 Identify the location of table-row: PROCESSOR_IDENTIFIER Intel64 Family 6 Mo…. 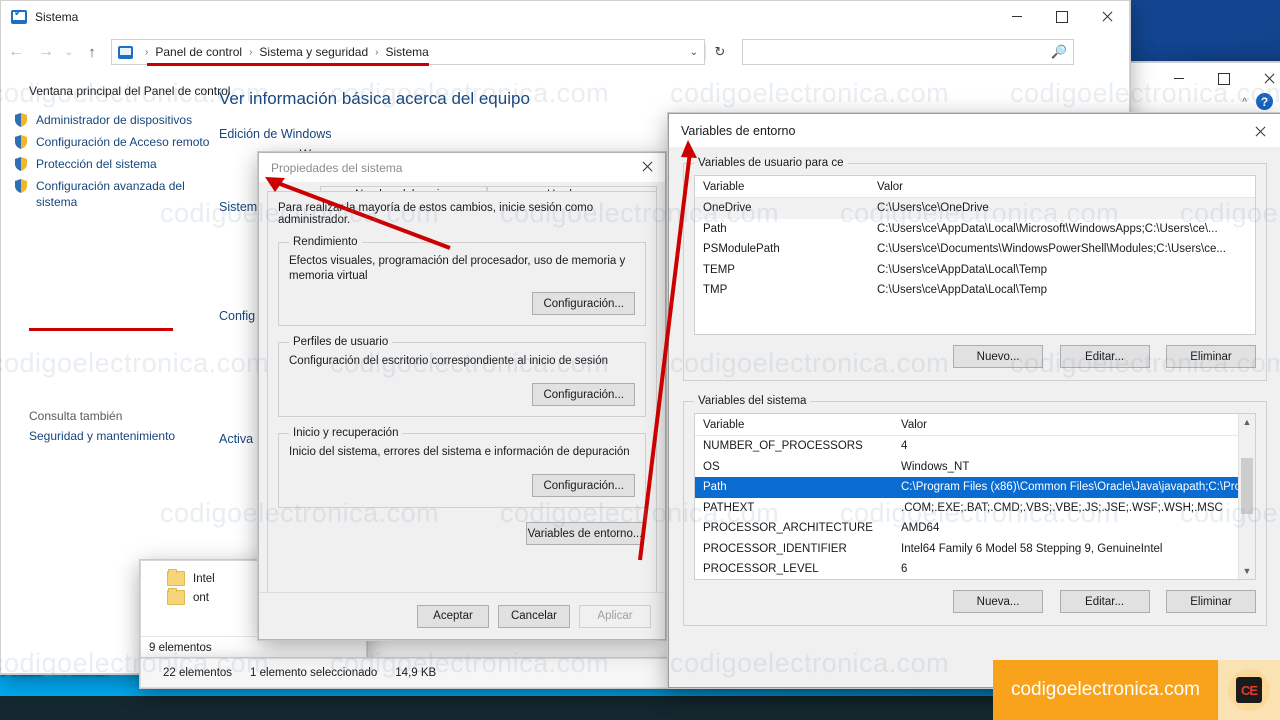
(975, 549).